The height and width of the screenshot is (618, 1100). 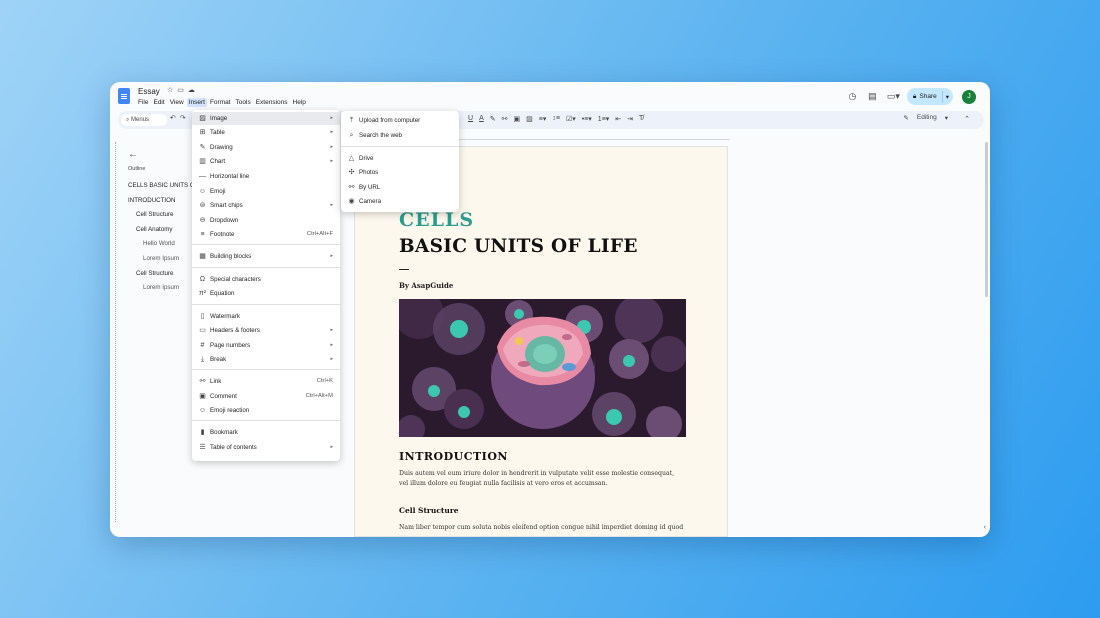 I want to click on menu-item-page-numbers: # Page numbers ▸, so click(x=266, y=345).